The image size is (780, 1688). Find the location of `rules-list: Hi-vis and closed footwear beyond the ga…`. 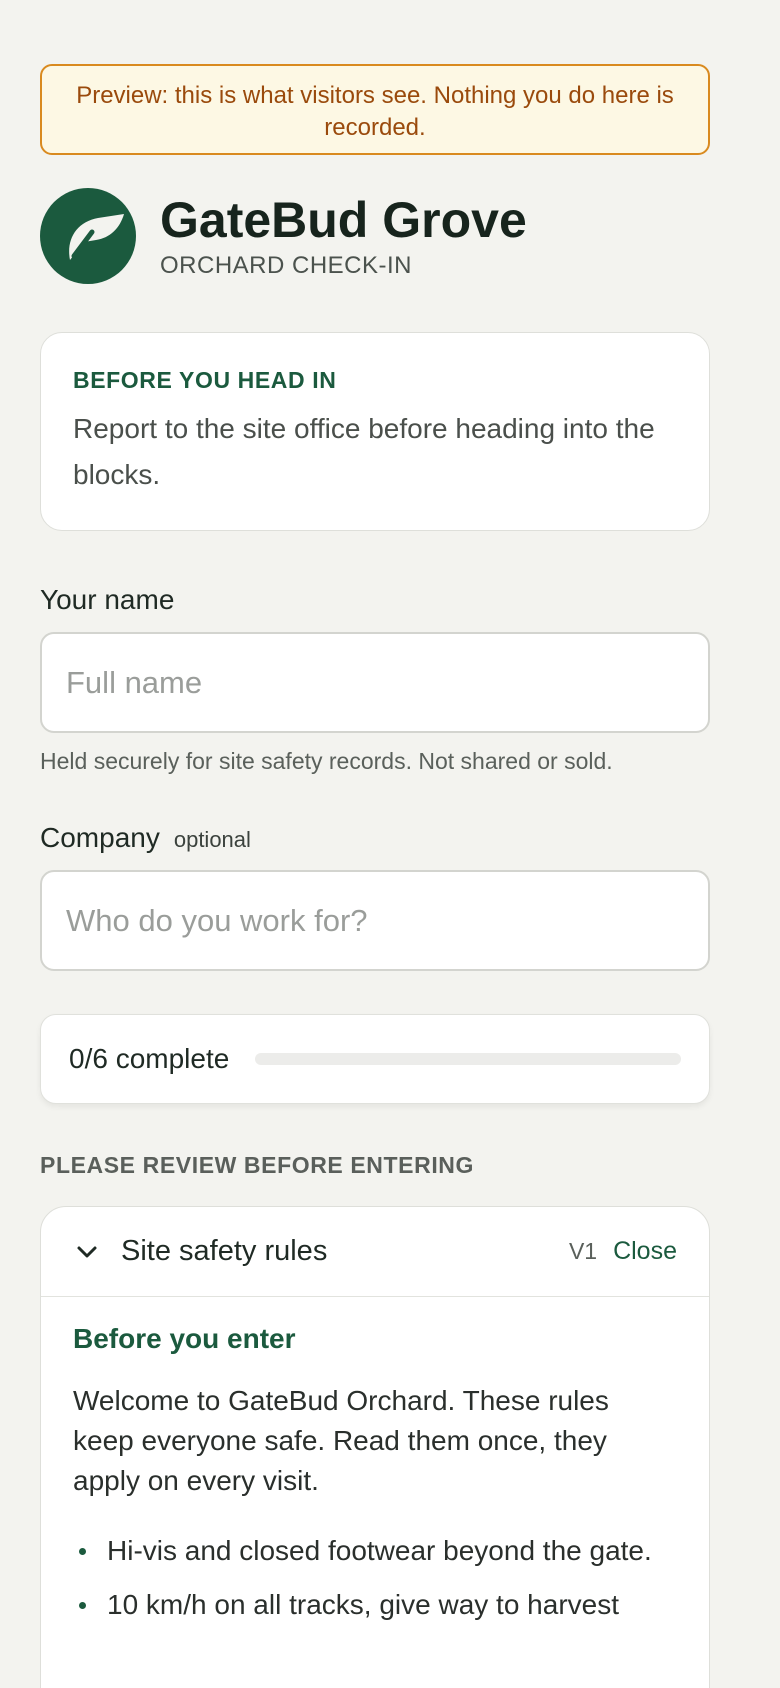

rules-list: Hi-vis and closed footwear beyond the ga… is located at coordinates (375, 1578).